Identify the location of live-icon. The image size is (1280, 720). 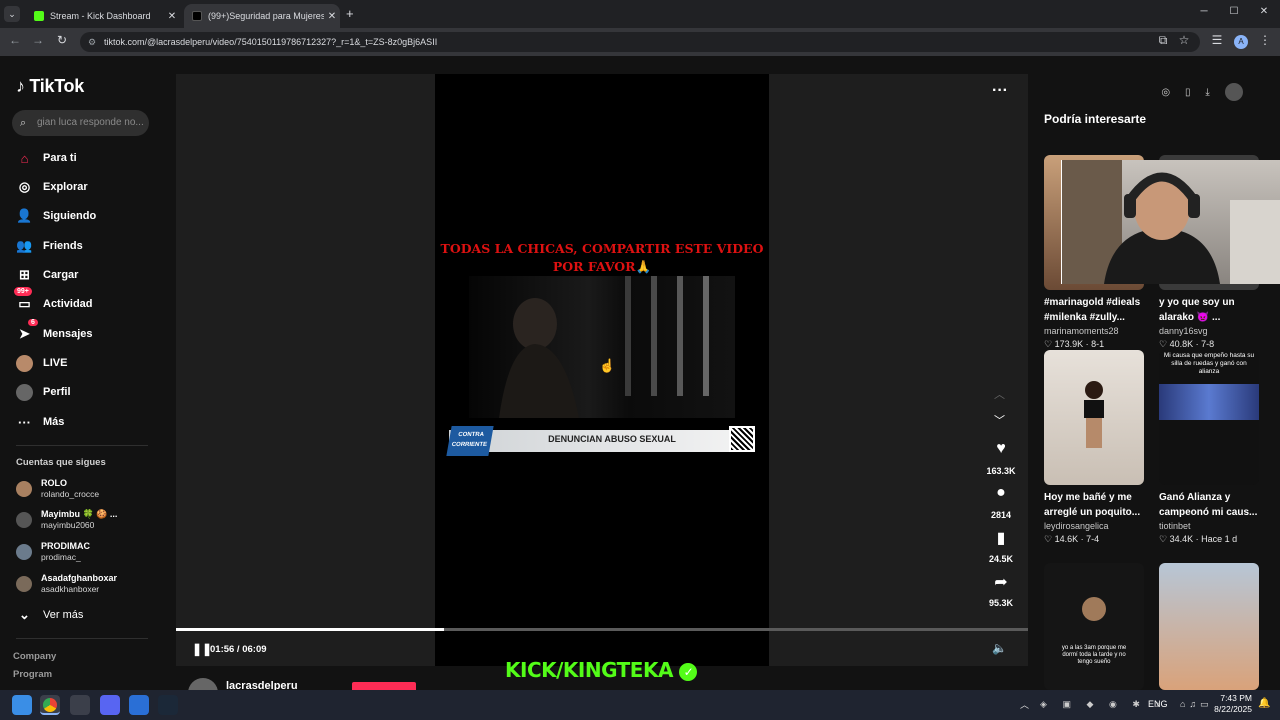
(24, 363).